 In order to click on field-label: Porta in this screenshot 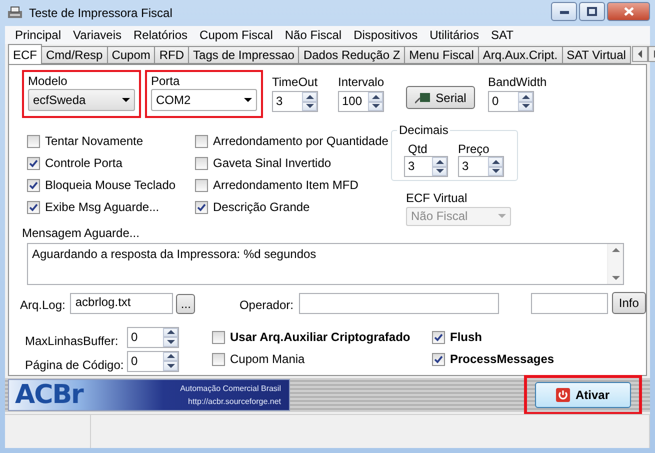, I will do `click(166, 81)`.